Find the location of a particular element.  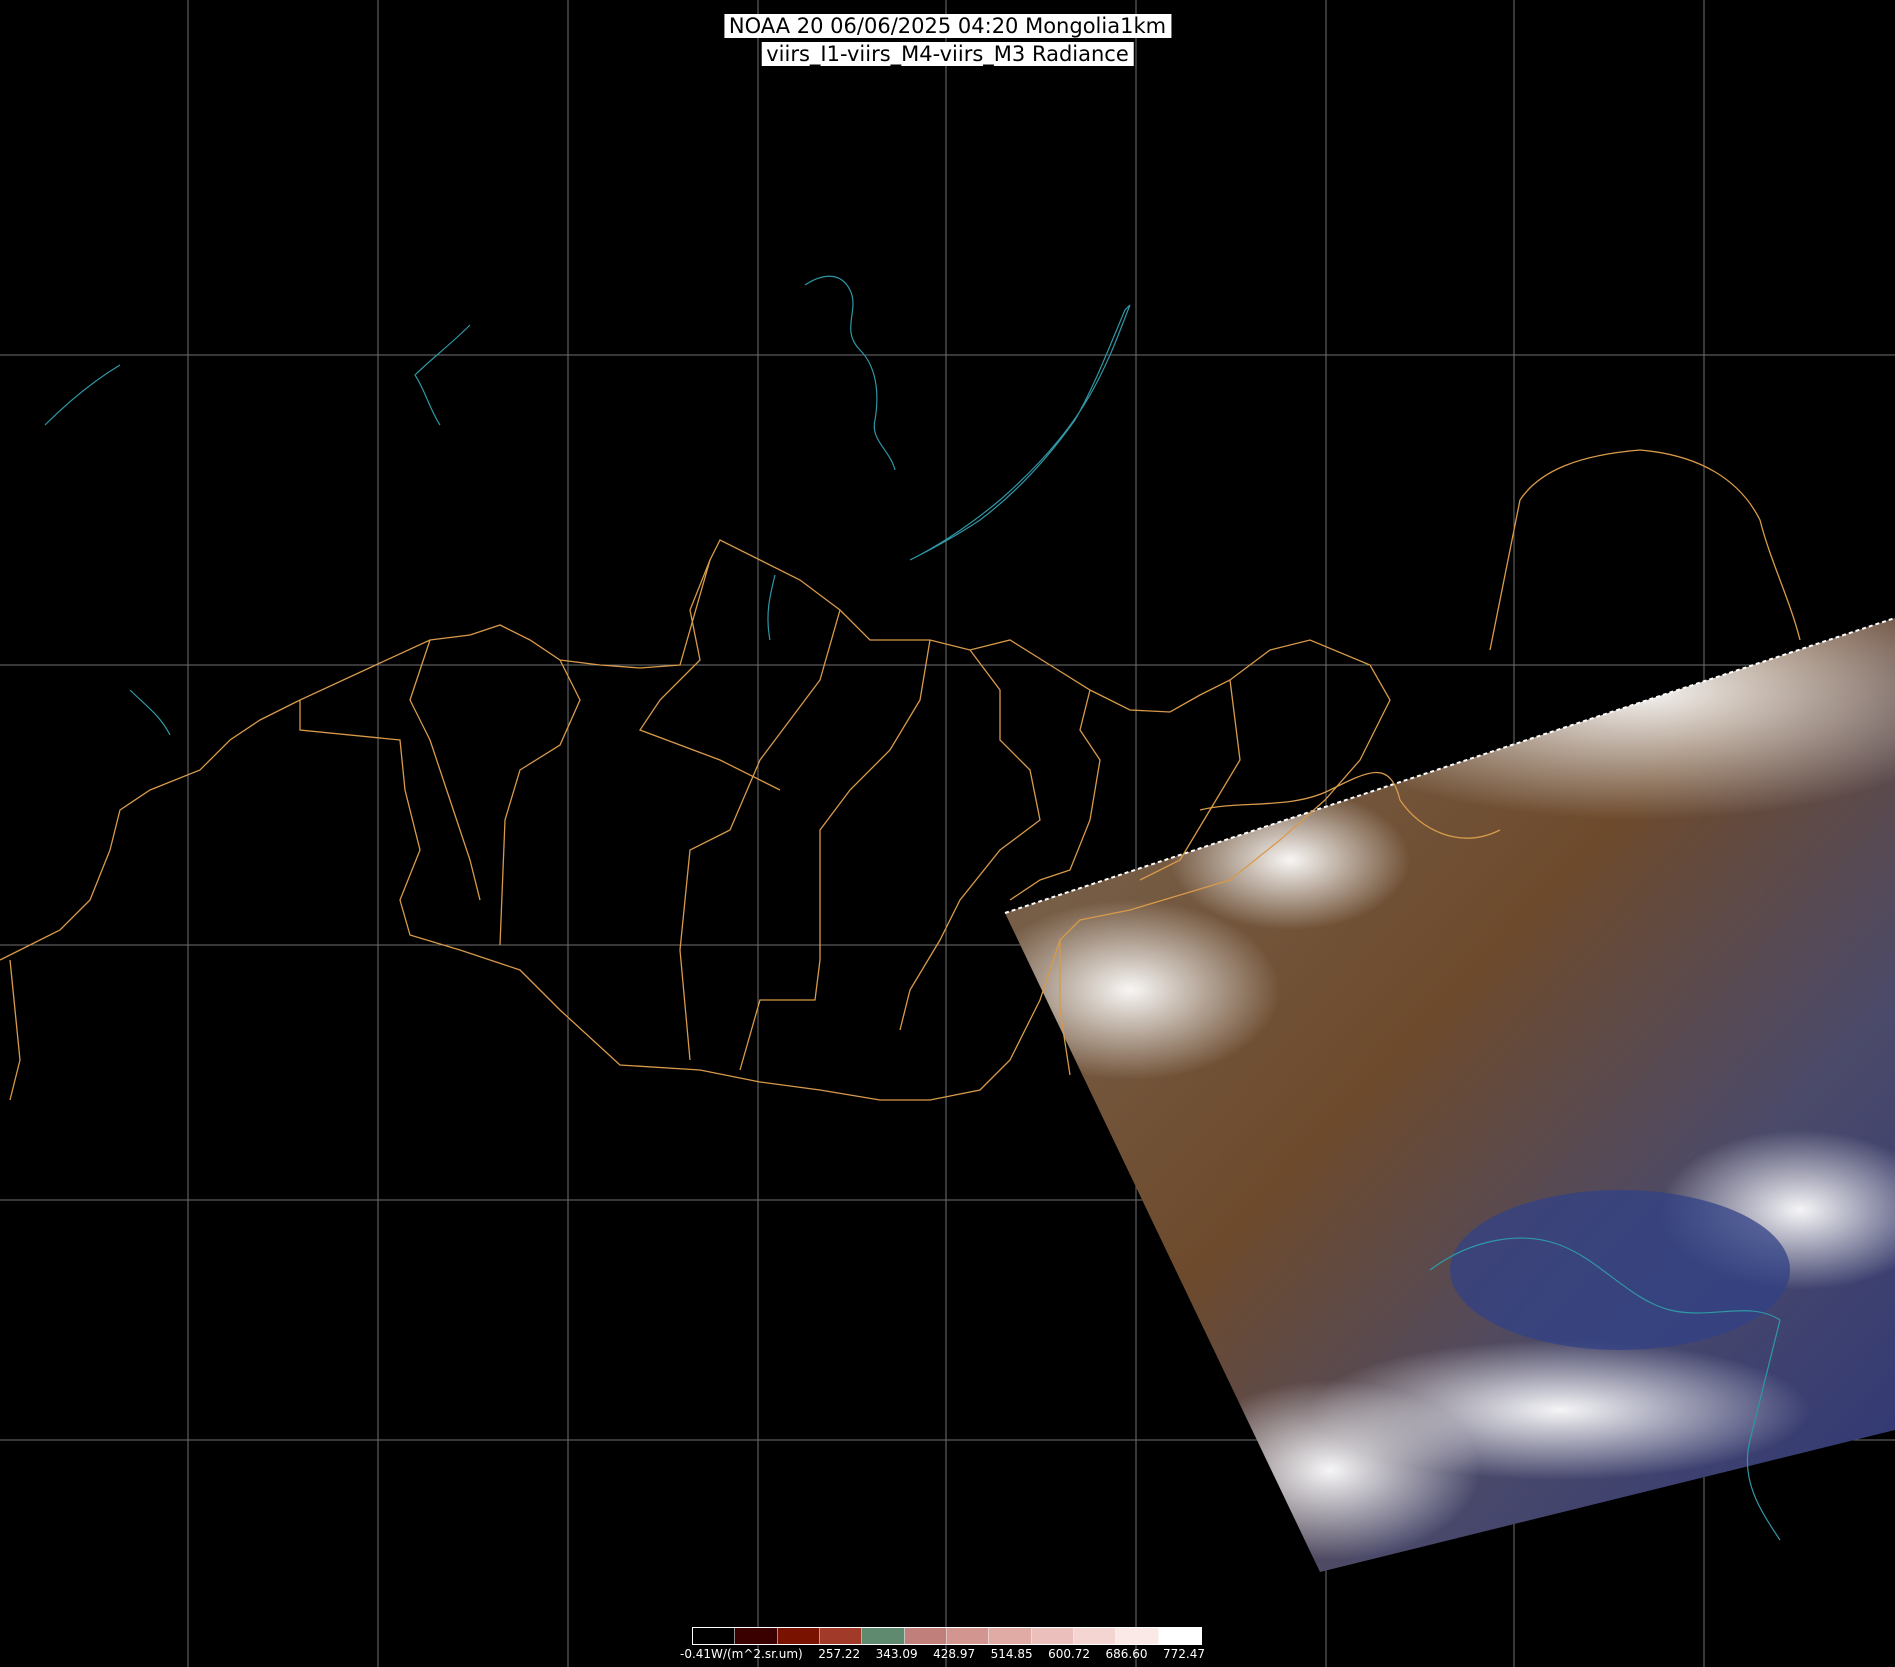

china-border-inner is located at coordinates (1505, 575).